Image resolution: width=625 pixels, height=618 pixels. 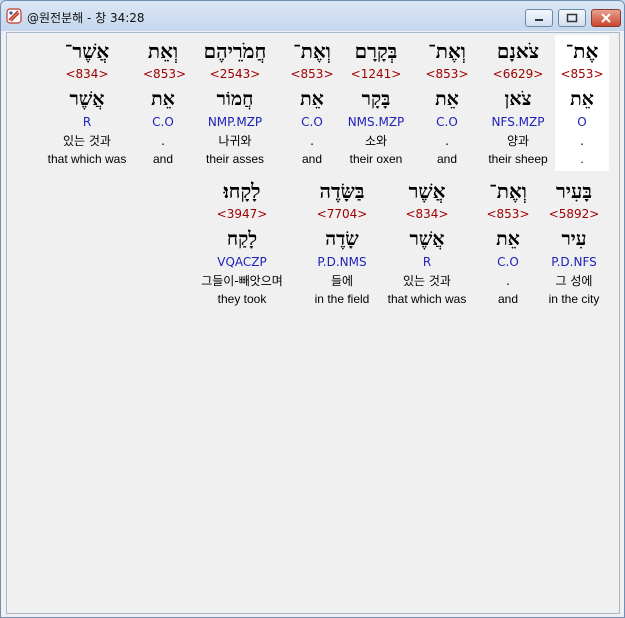 What do you see at coordinates (518, 159) in the screenshot?
I see `word-eng: their sheep` at bounding box center [518, 159].